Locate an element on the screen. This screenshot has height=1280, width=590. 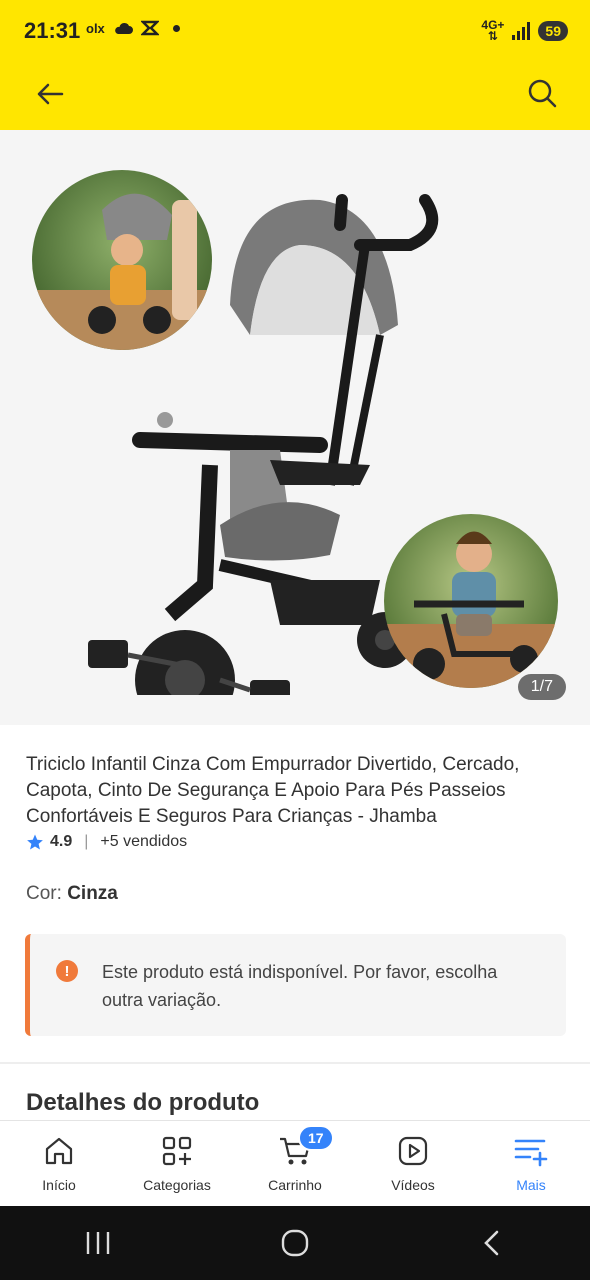
rating-row: 4.9 | +5 vendidos is located at coordinates (106, 842).